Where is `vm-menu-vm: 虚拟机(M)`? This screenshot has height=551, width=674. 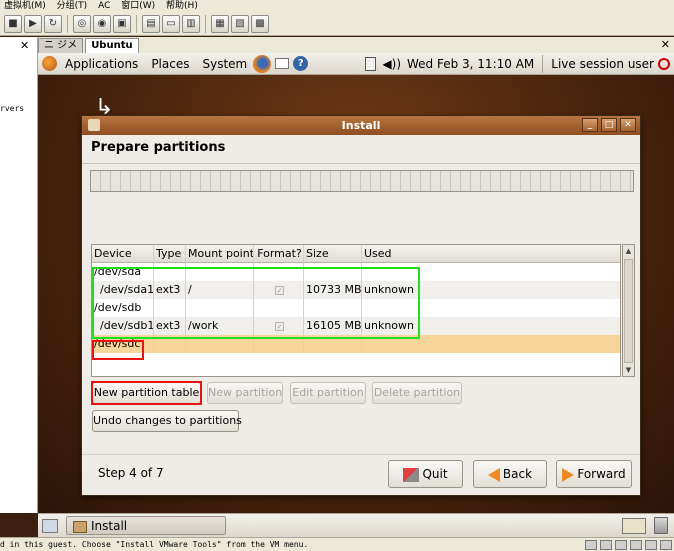 vm-menu-vm: 虚拟机(M) is located at coordinates (25, 6).